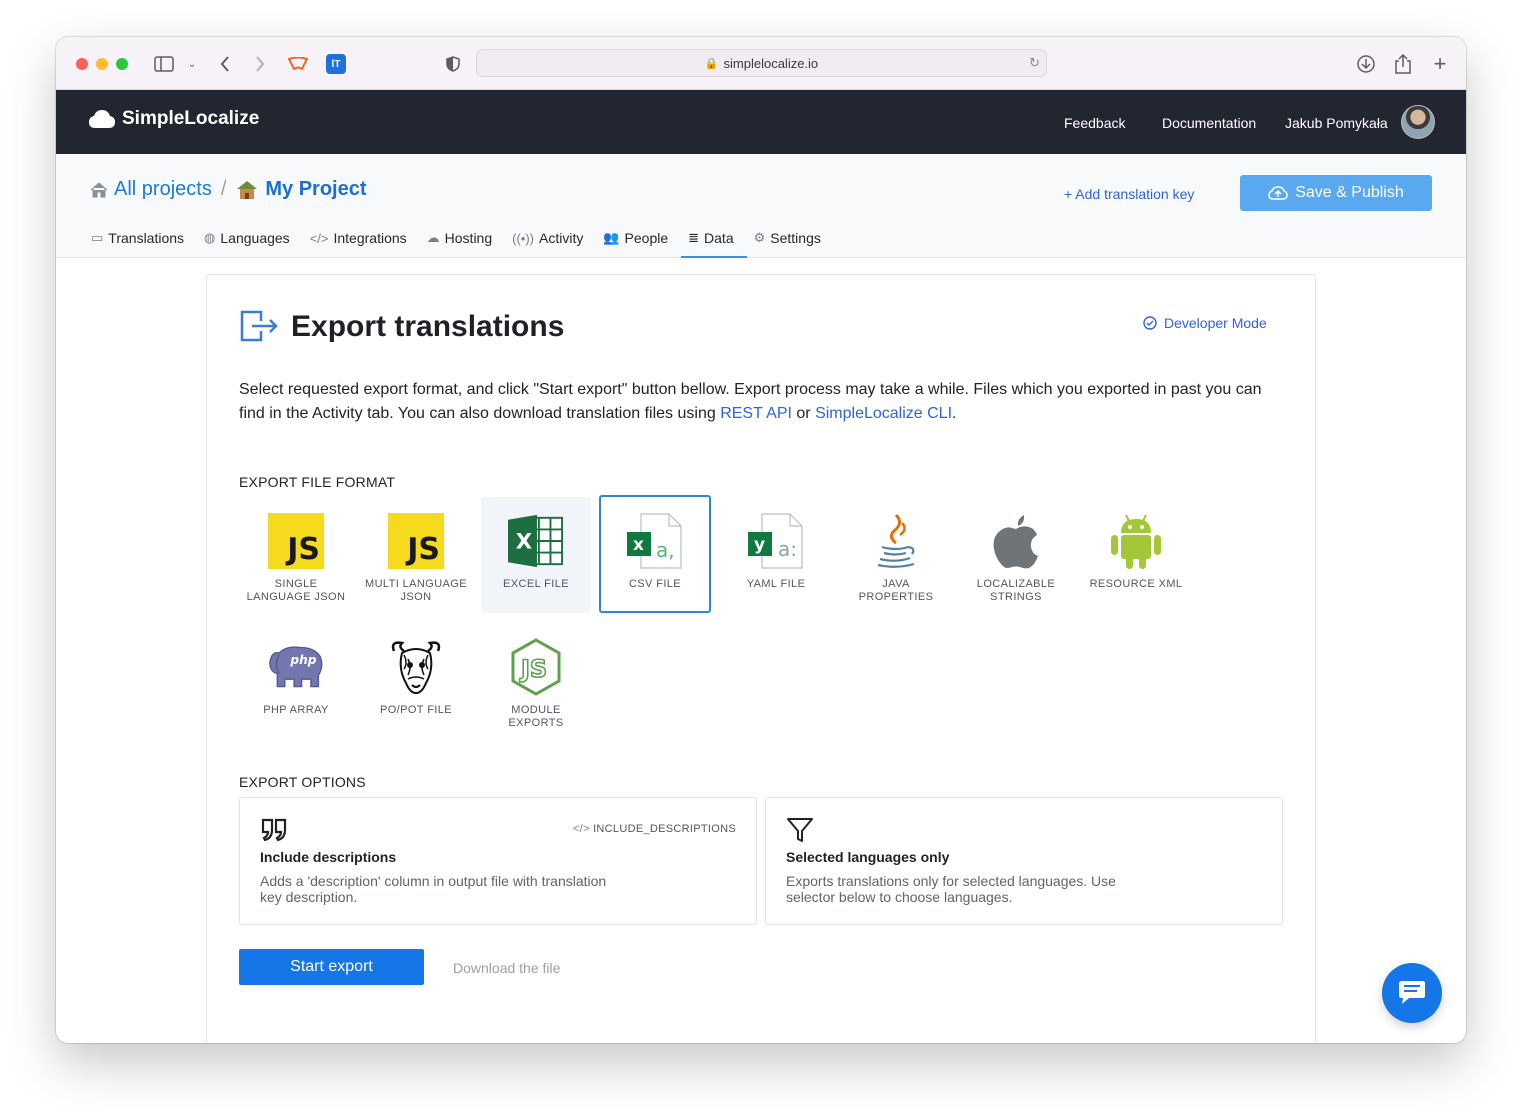 The image size is (1522, 1117). What do you see at coordinates (883, 413) in the screenshot?
I see `cli-link: SimpleLocalize CLI` at bounding box center [883, 413].